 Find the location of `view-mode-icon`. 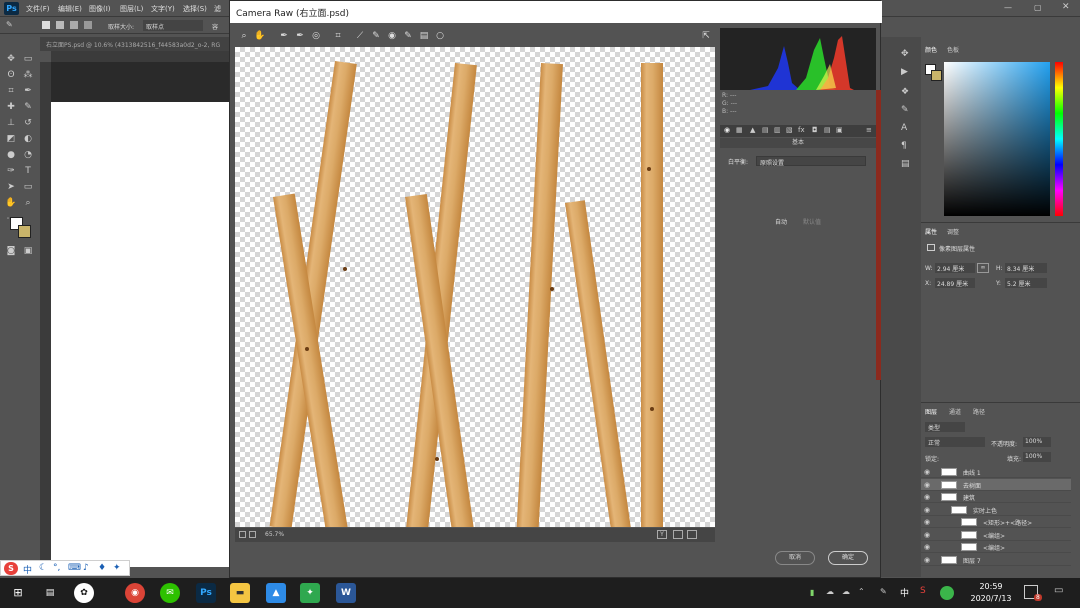

view-mode-icon is located at coordinates (252, 534).